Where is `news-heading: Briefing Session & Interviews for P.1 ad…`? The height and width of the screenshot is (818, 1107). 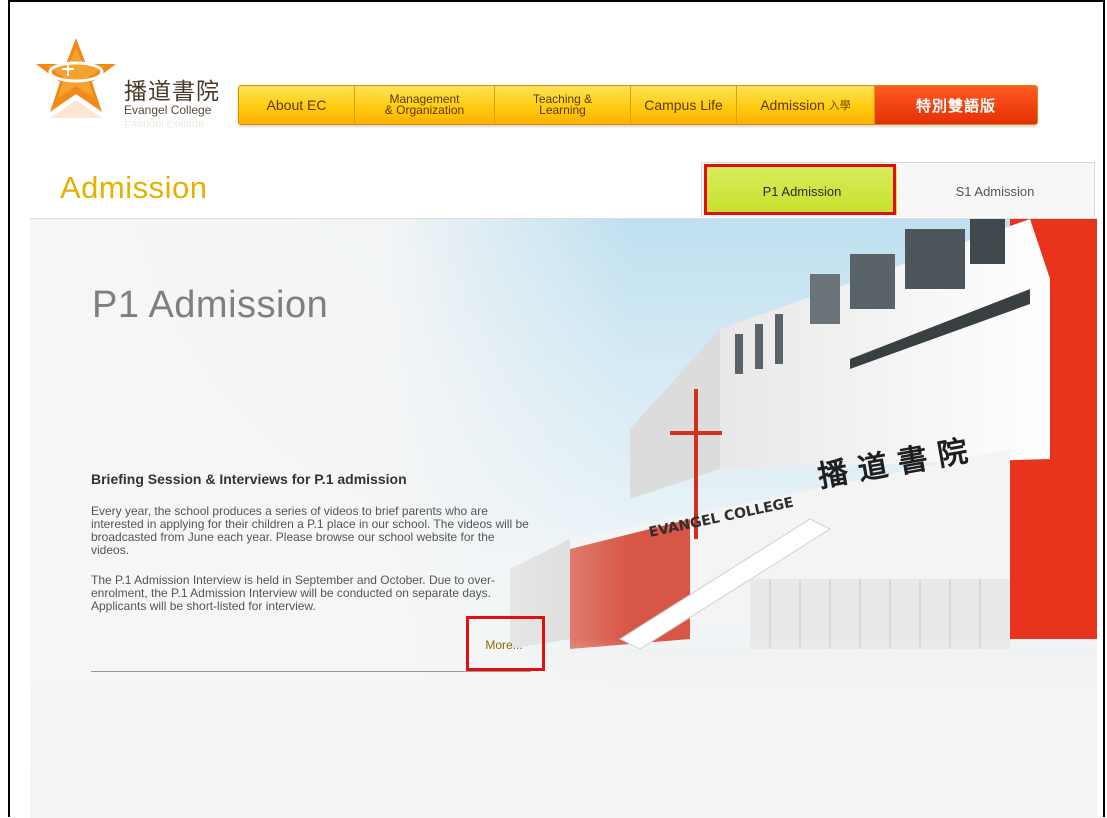
news-heading: Briefing Session & Interviews for P.1 ad… is located at coordinates (249, 479).